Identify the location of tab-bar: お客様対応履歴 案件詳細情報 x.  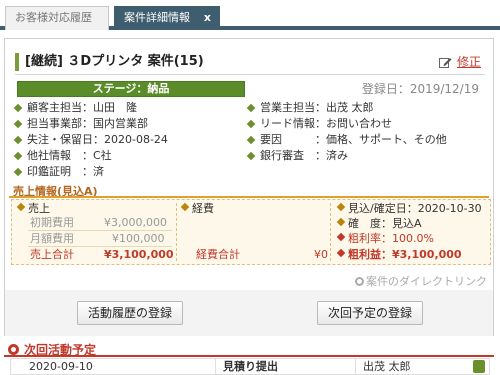
(250, 15).